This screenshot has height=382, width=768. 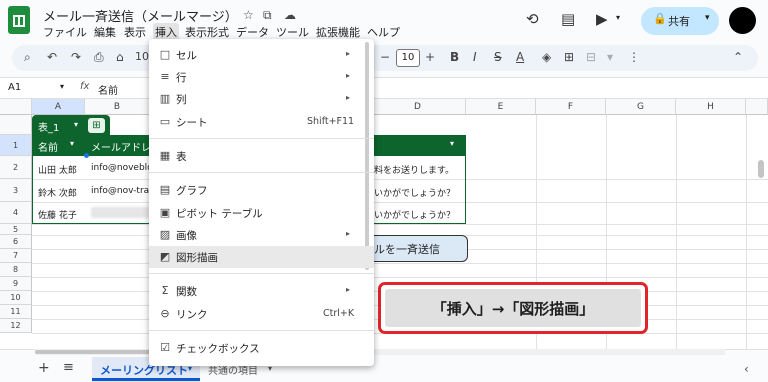 I want to click on borders-icon: ⊞, so click(x=569, y=57).